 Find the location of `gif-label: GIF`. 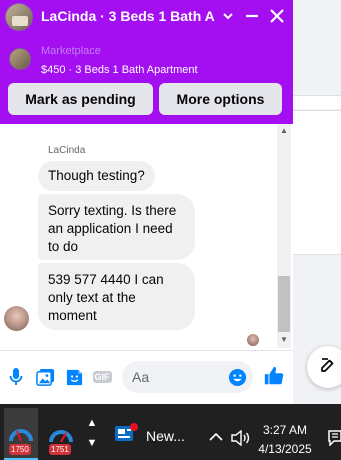

gif-label: GIF is located at coordinates (102, 377).